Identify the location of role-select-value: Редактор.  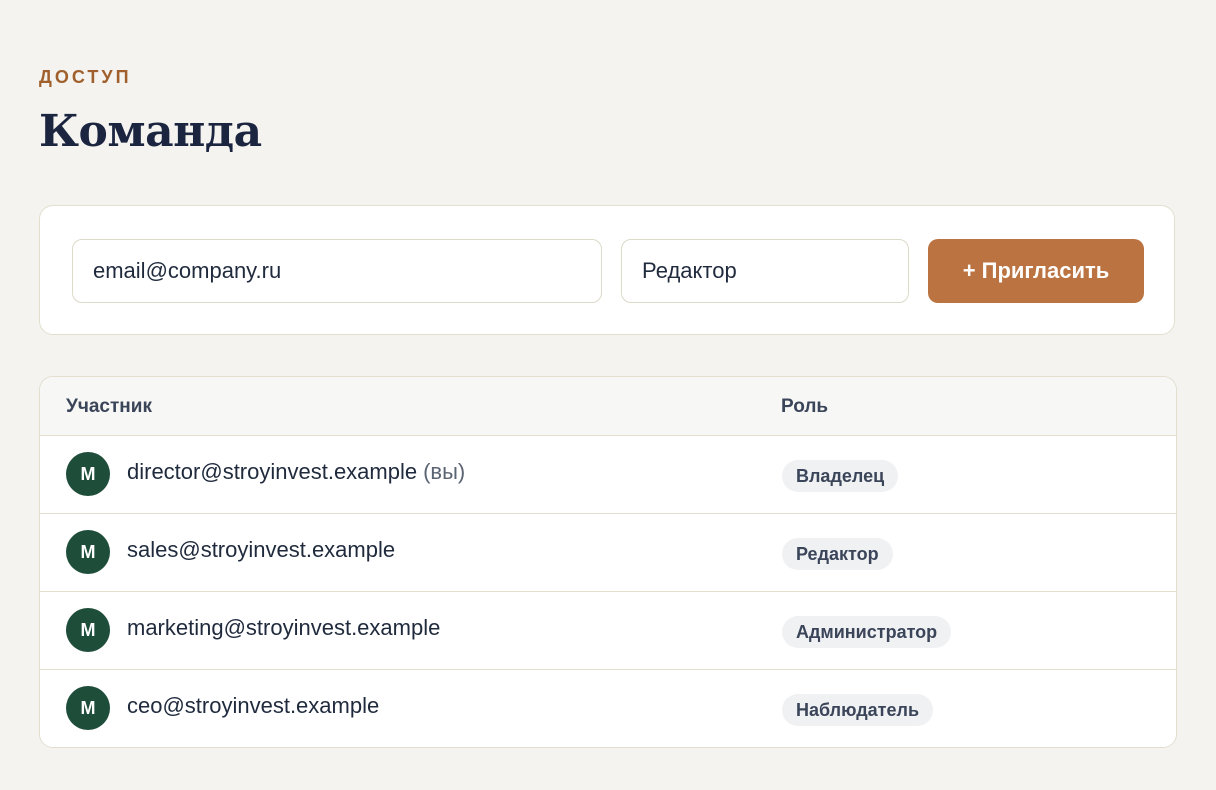
(689, 270).